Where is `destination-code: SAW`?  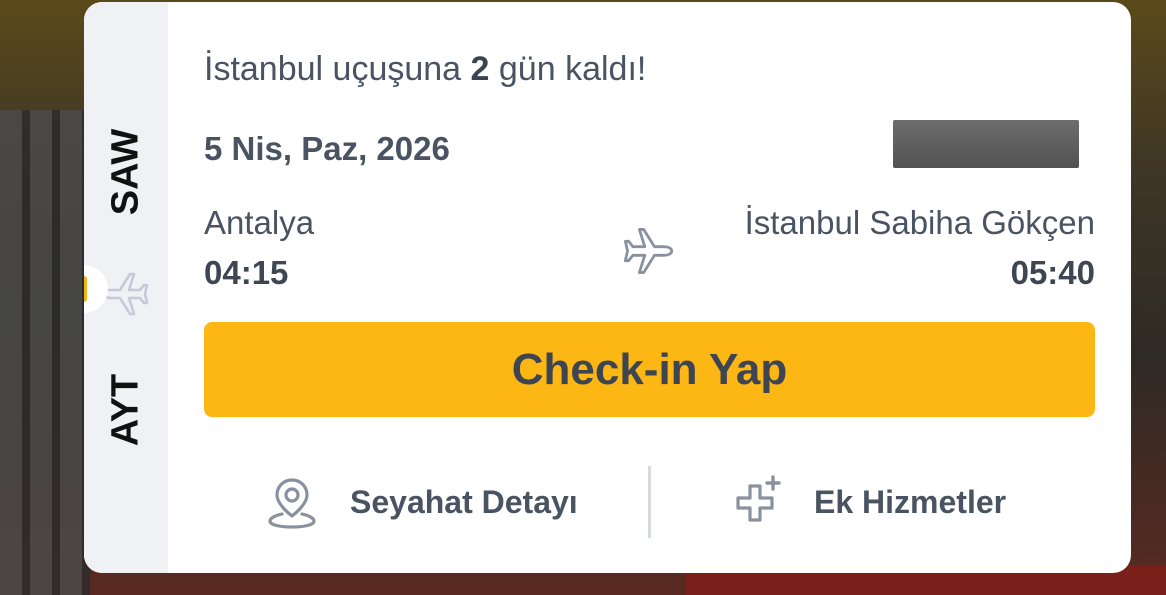
destination-code: SAW is located at coordinates (125, 172).